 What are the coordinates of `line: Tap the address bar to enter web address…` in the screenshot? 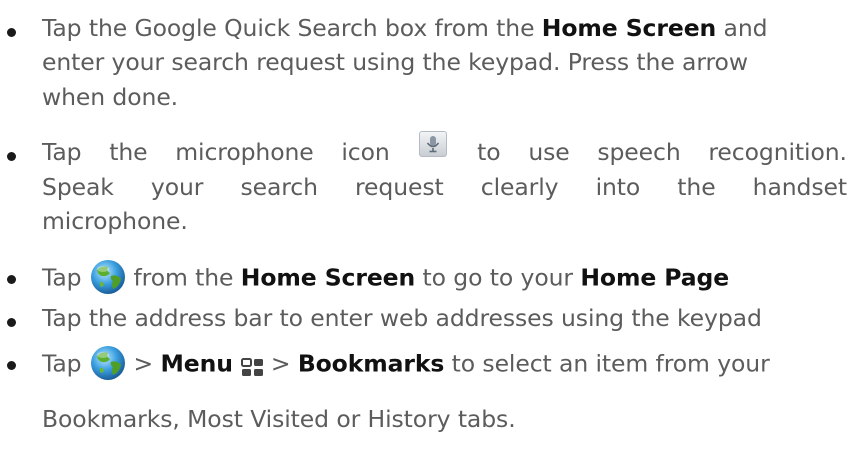 It's located at (402, 318).